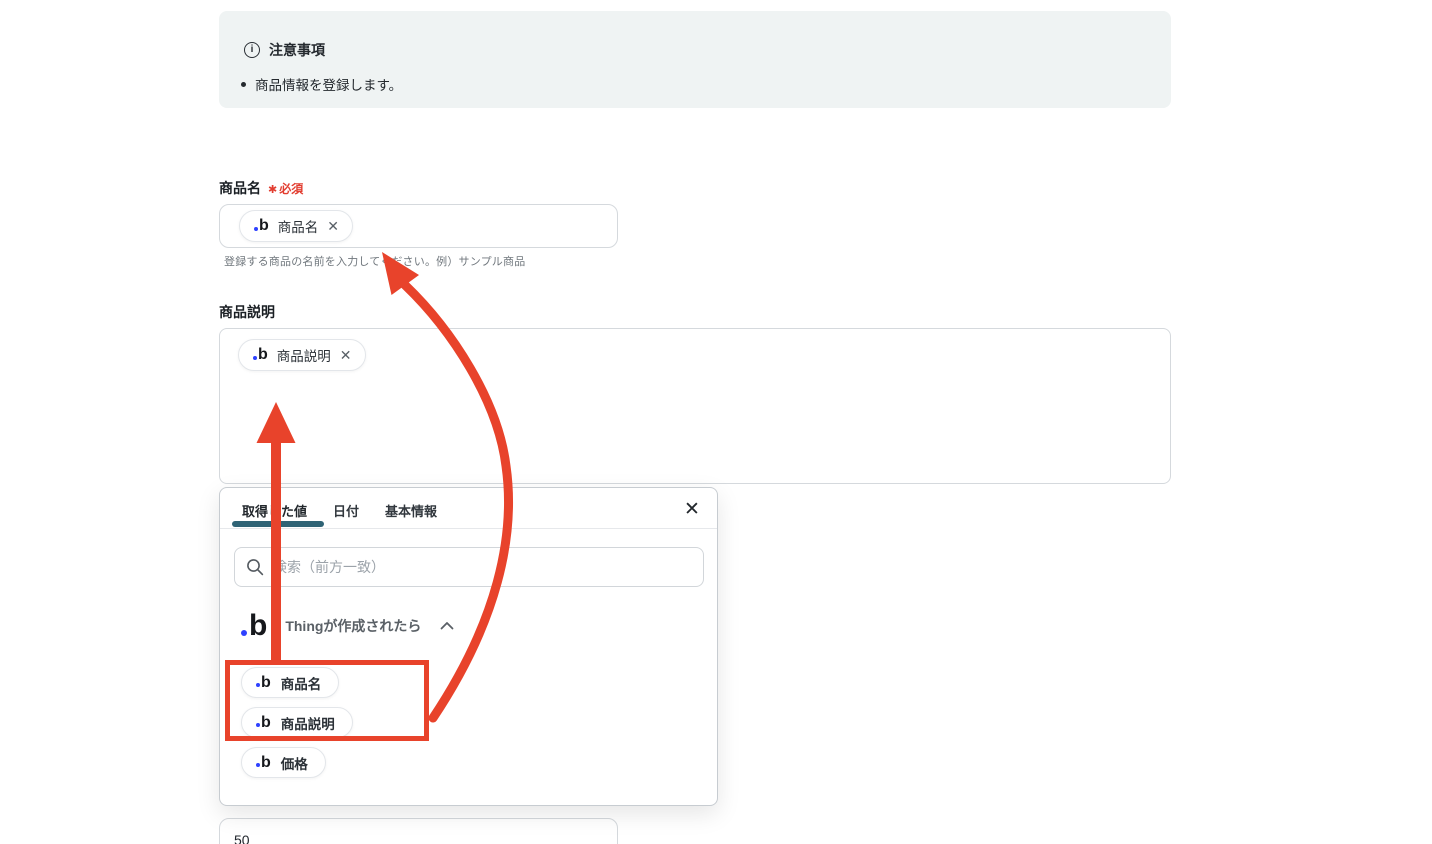 This screenshot has height=844, width=1432. I want to click on chip-label: 価格, so click(294, 764).